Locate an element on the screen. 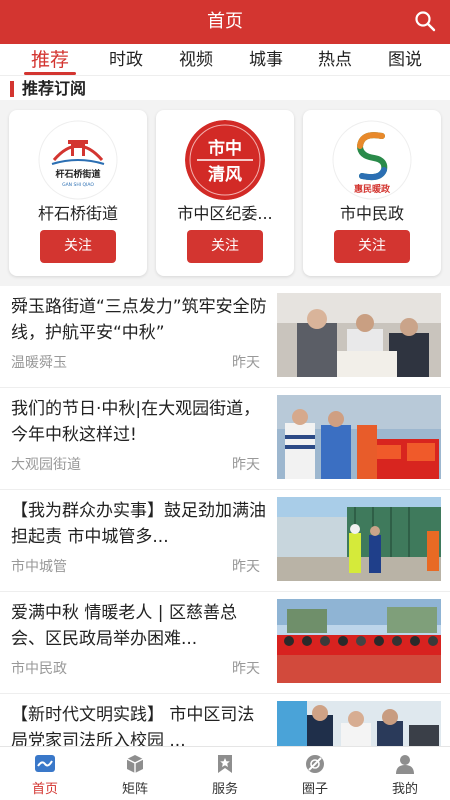 The image size is (450, 800). tab-recommend: 推荐 is located at coordinates (50, 60).